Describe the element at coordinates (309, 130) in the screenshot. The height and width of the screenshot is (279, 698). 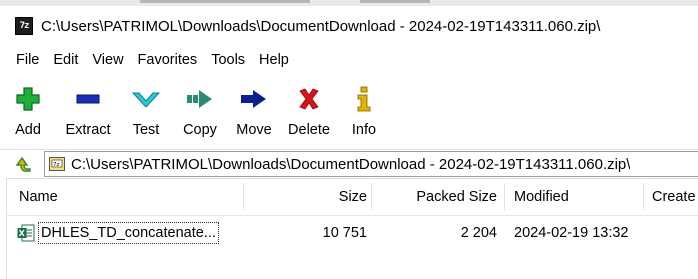
I see `delete-label: Delete` at that location.